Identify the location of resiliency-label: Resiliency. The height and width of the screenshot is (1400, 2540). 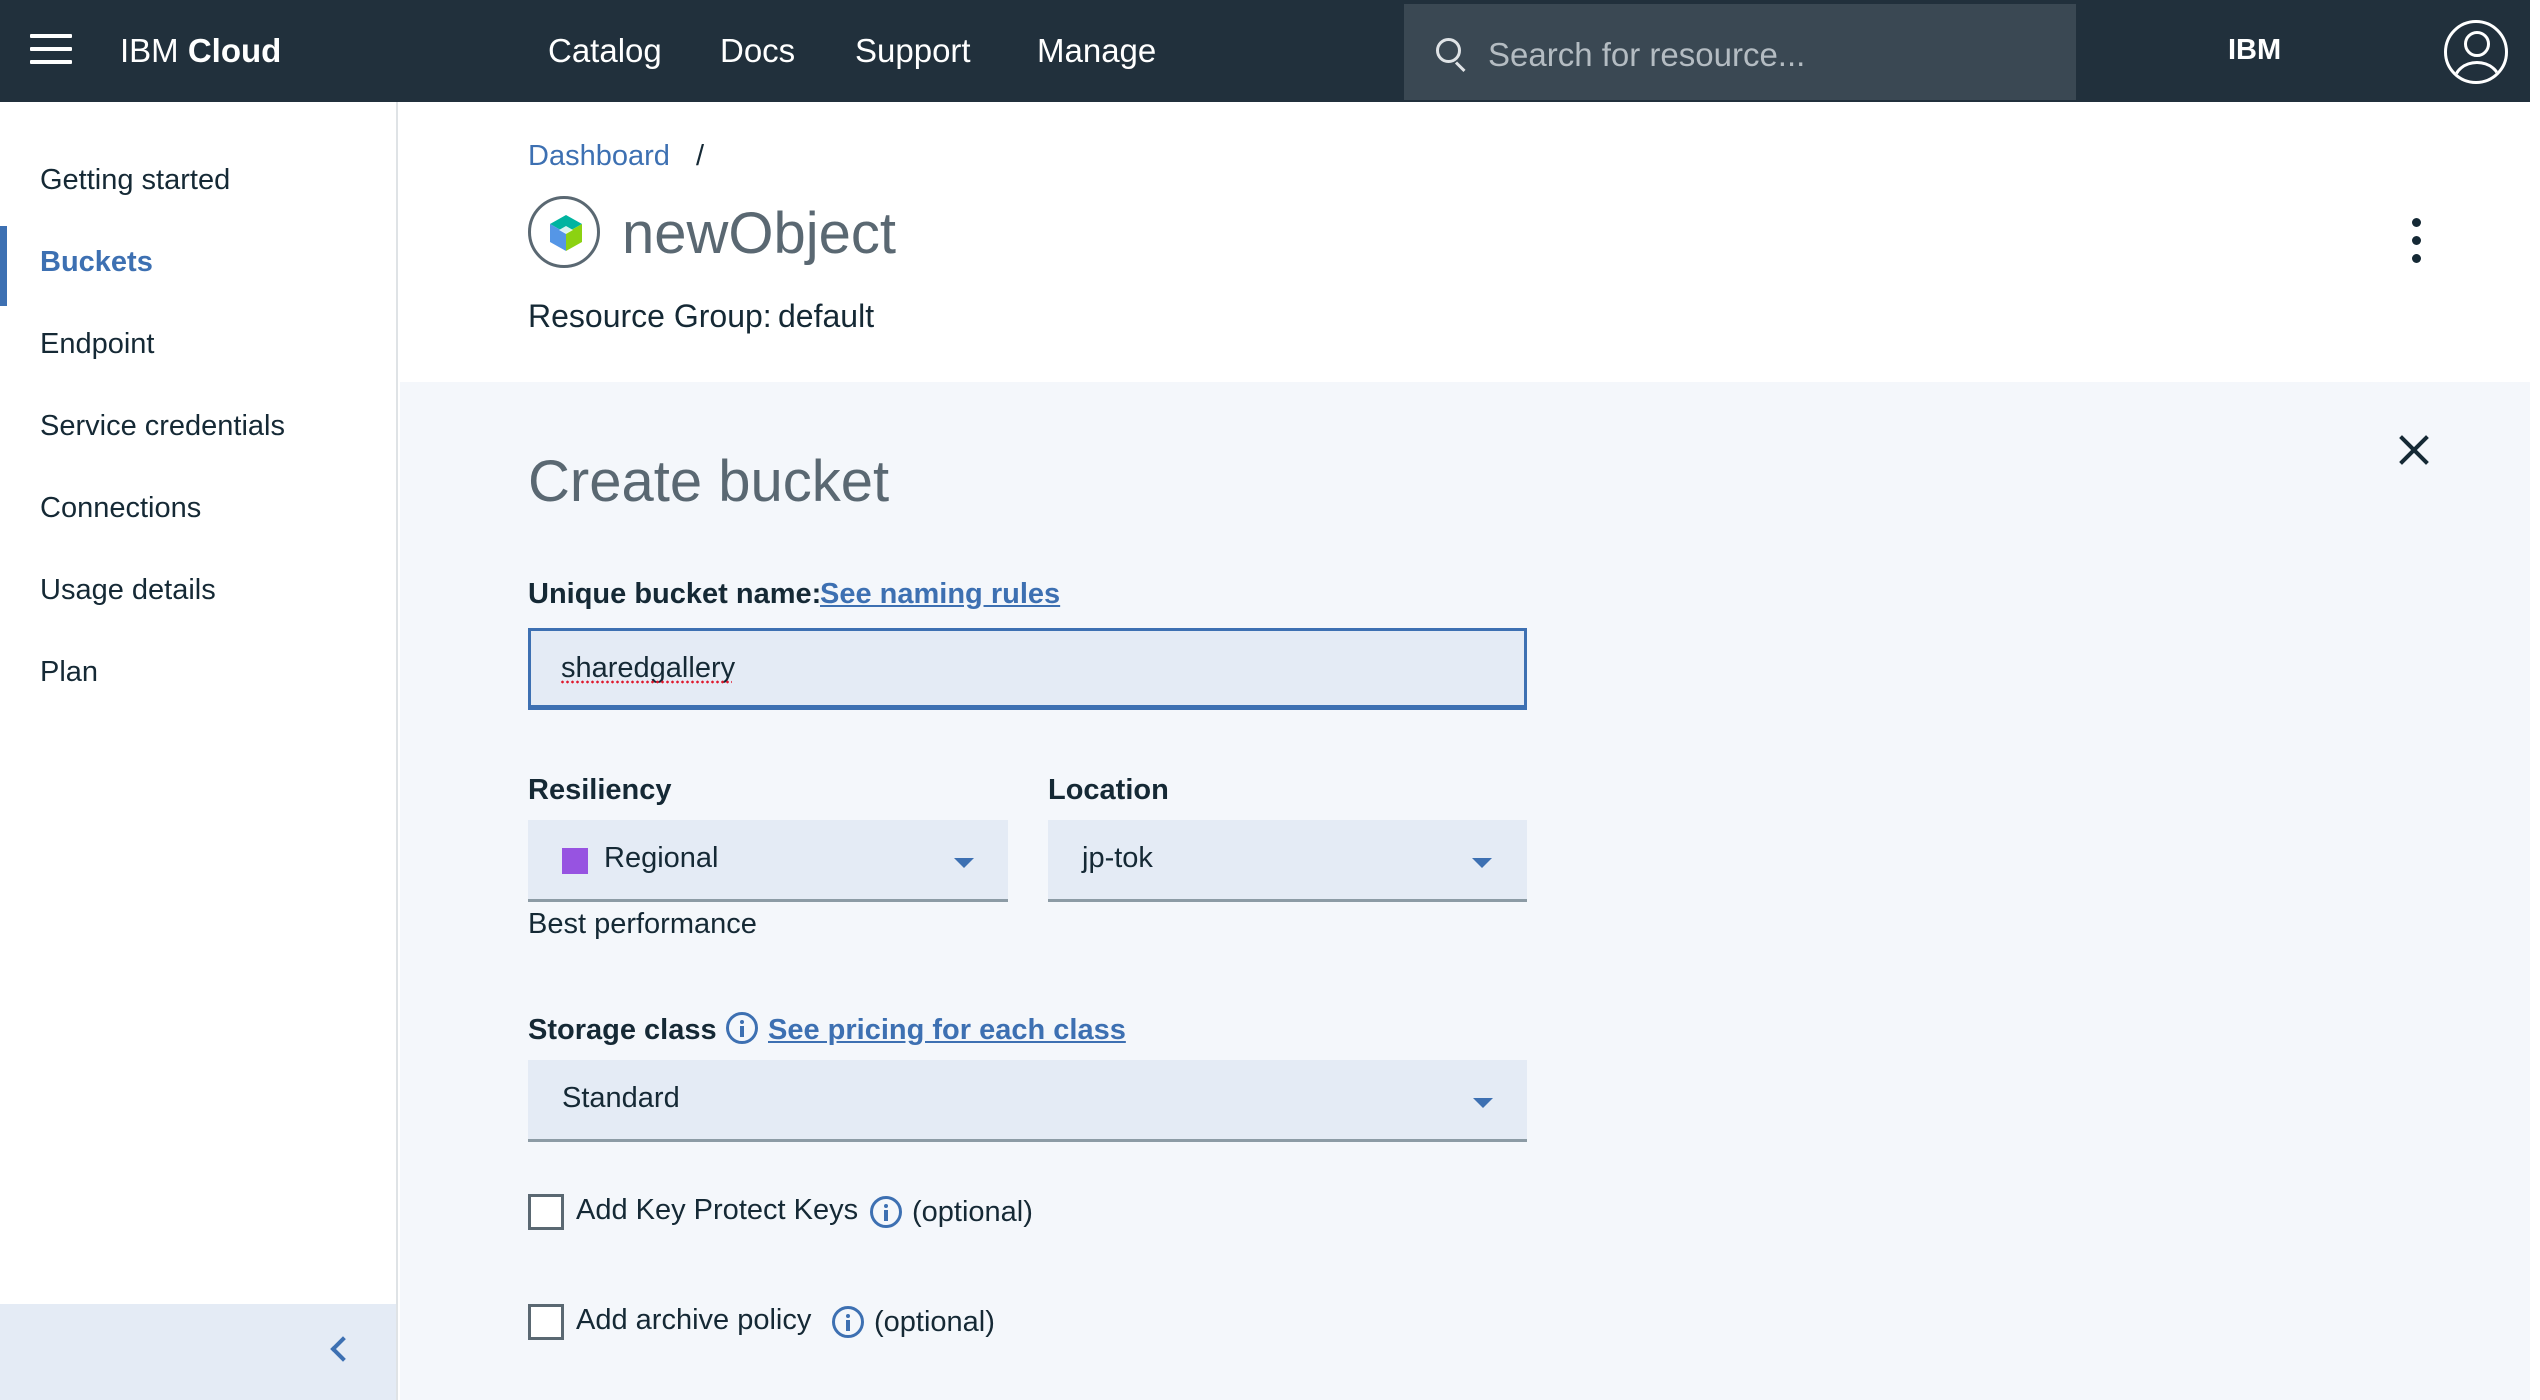
(600, 790).